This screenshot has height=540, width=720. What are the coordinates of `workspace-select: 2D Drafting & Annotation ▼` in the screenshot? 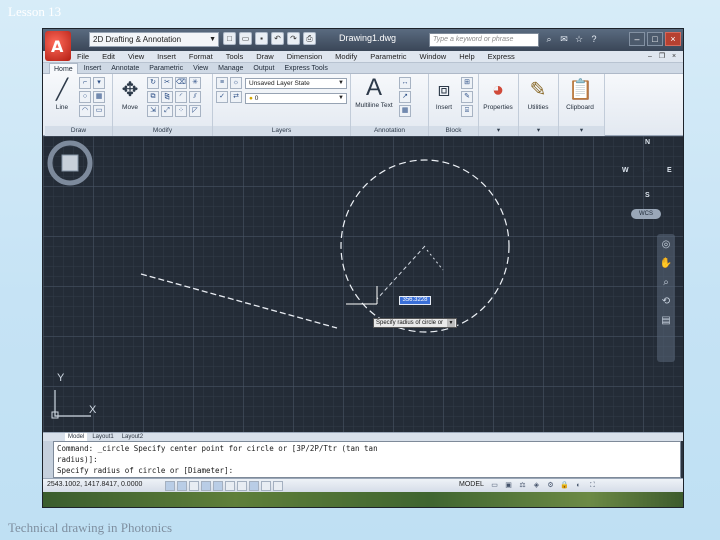 It's located at (154, 39).